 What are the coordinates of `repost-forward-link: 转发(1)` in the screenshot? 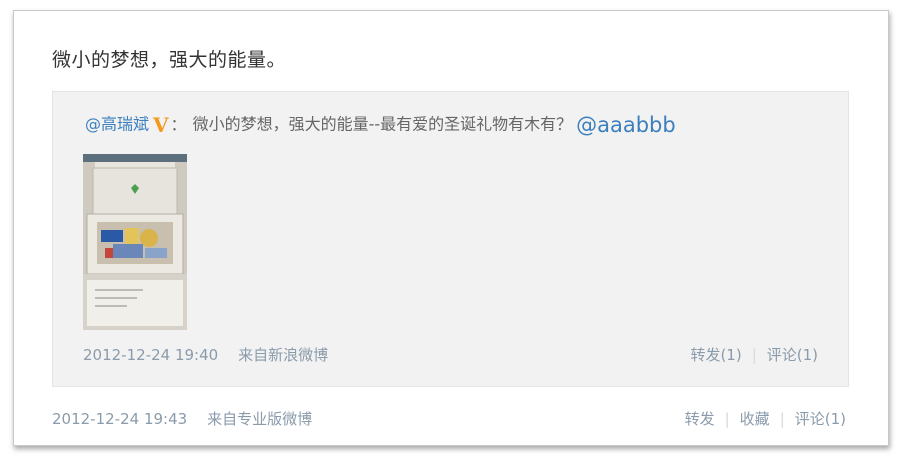 It's located at (715, 355).